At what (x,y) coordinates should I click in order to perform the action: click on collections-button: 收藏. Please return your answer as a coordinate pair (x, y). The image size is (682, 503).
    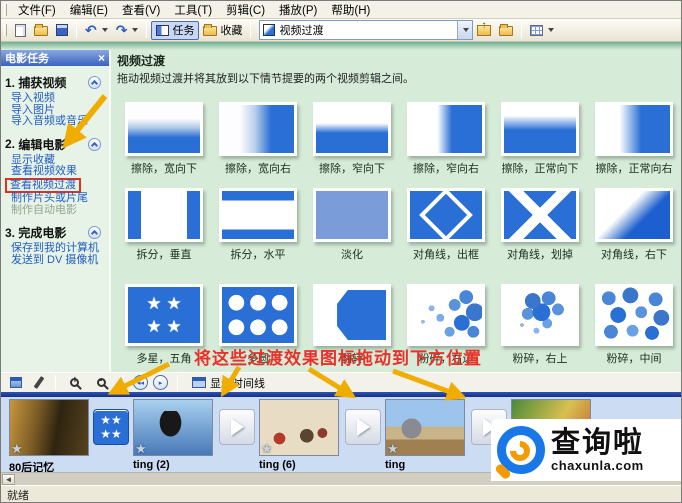
    Looking at the image, I should click on (222, 30).